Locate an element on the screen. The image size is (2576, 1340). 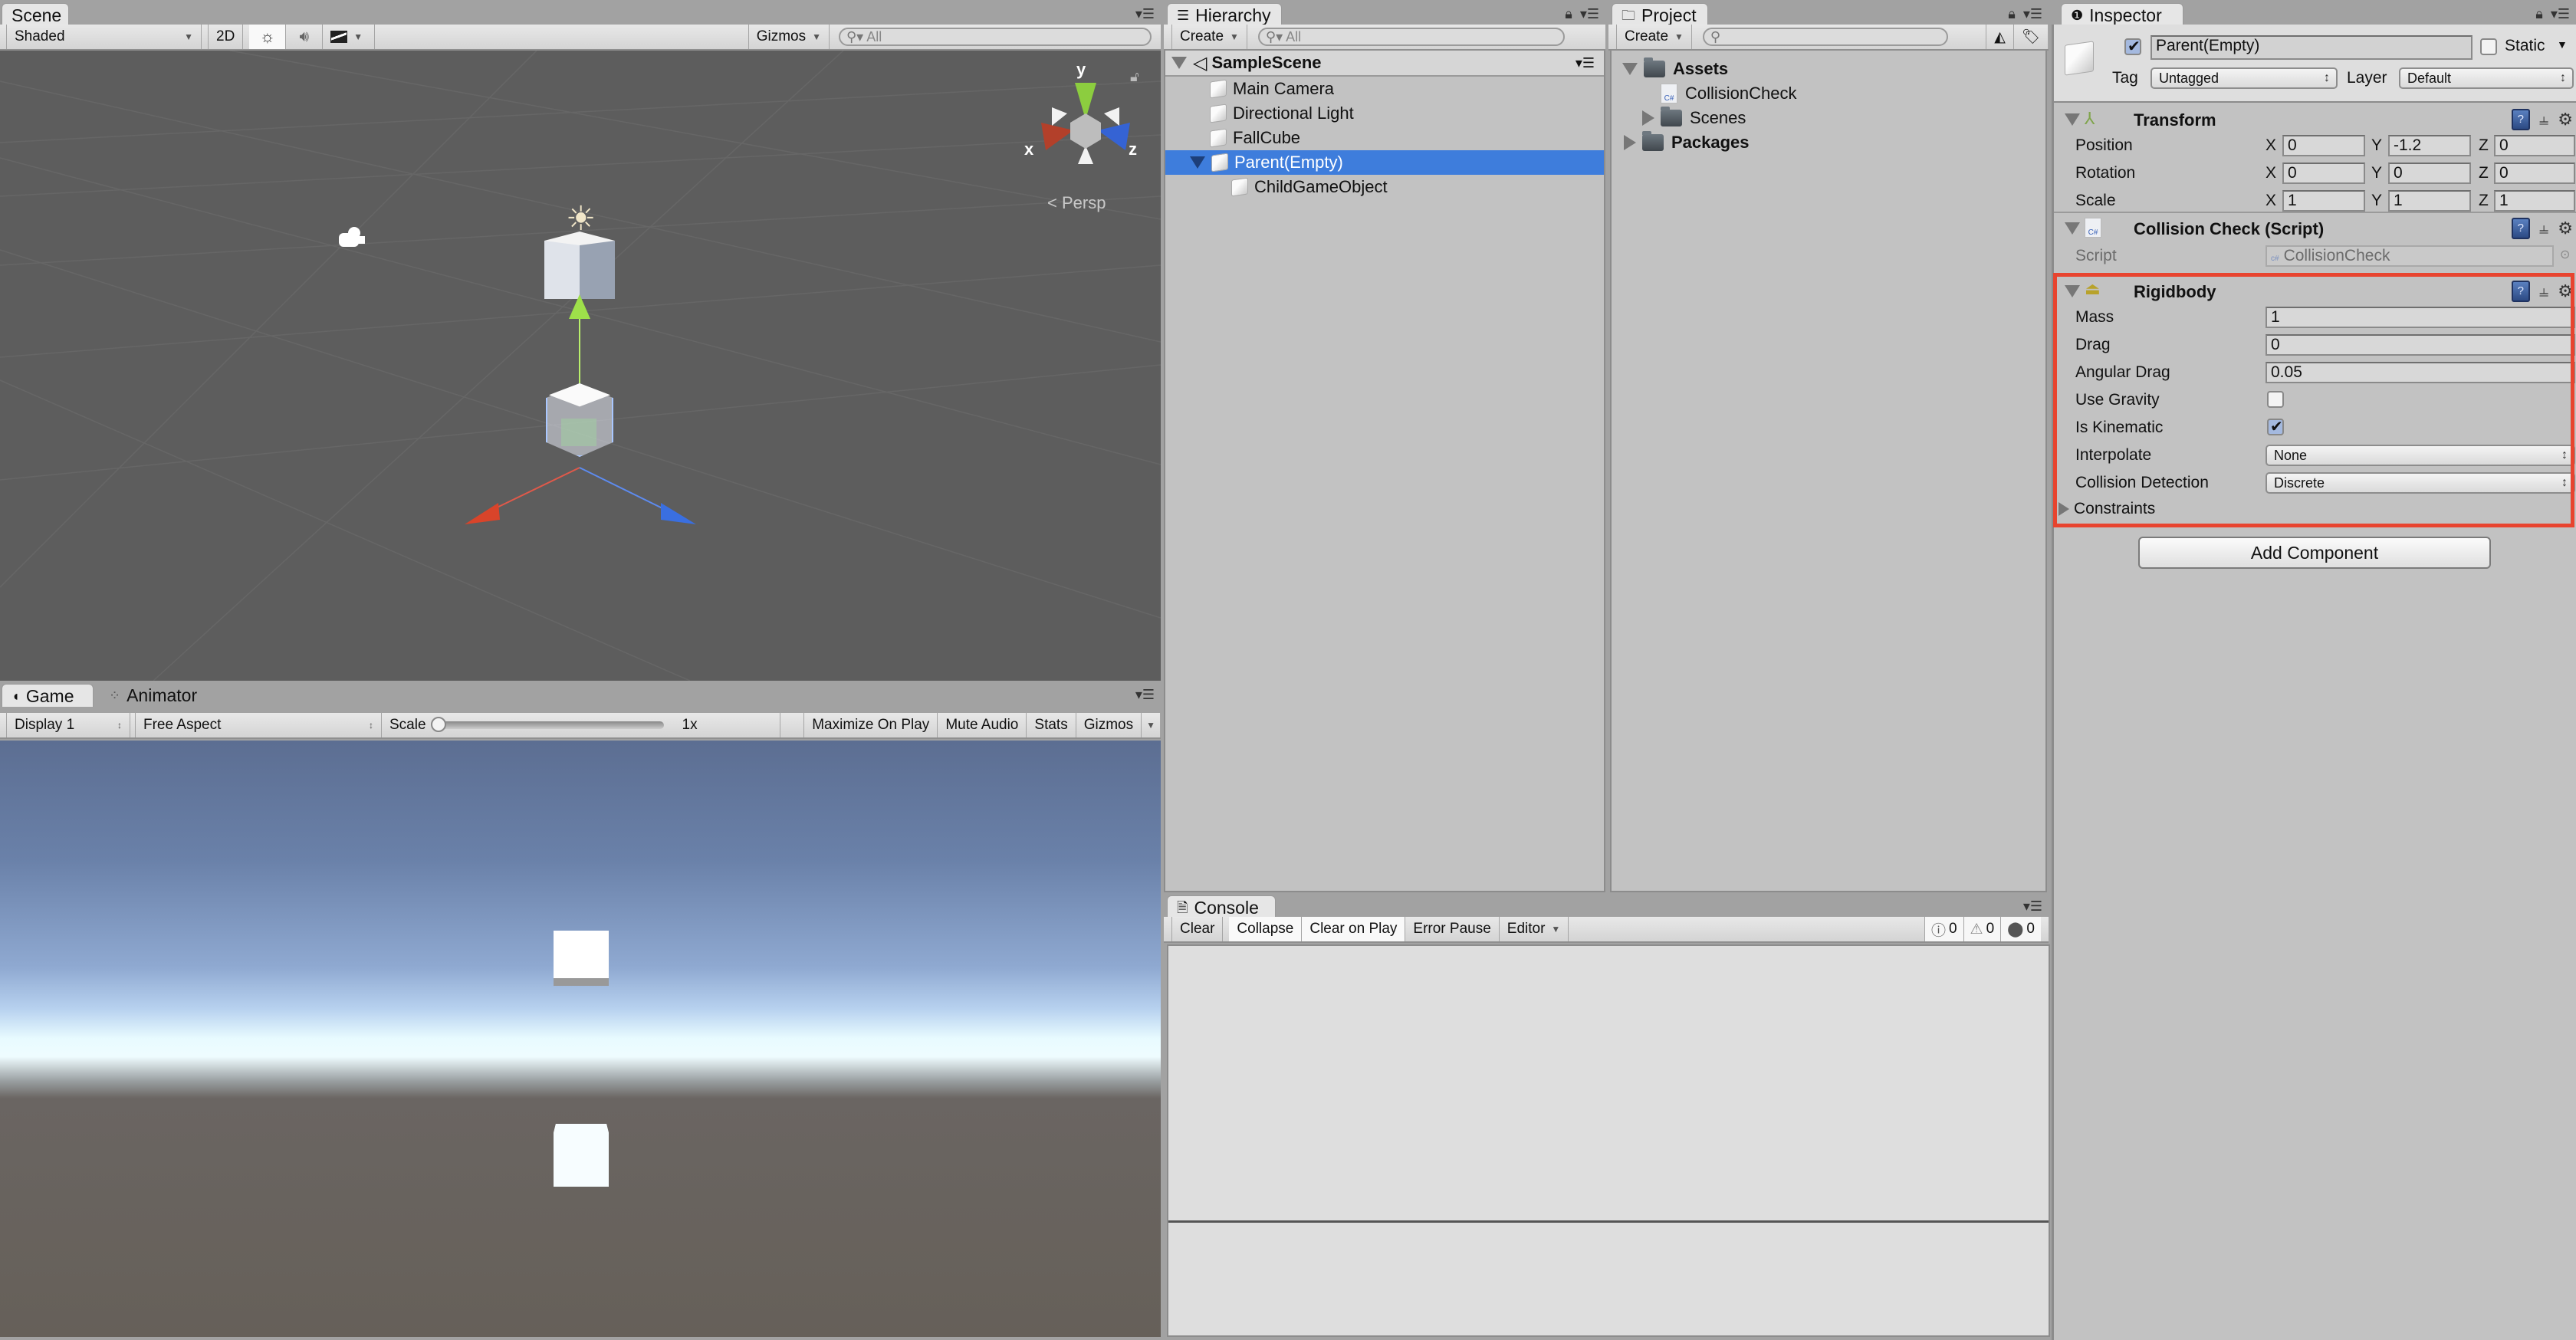
scene-panel-menu-icon: ▾☰ is located at coordinates (1145, 14).